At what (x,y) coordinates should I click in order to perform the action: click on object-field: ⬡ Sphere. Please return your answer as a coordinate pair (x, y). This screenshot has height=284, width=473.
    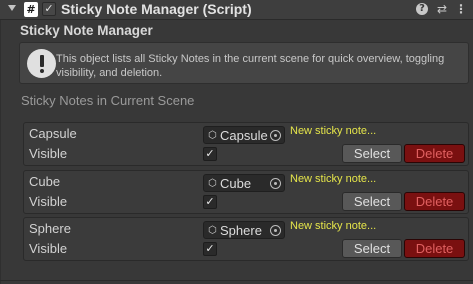
    Looking at the image, I should click on (244, 230).